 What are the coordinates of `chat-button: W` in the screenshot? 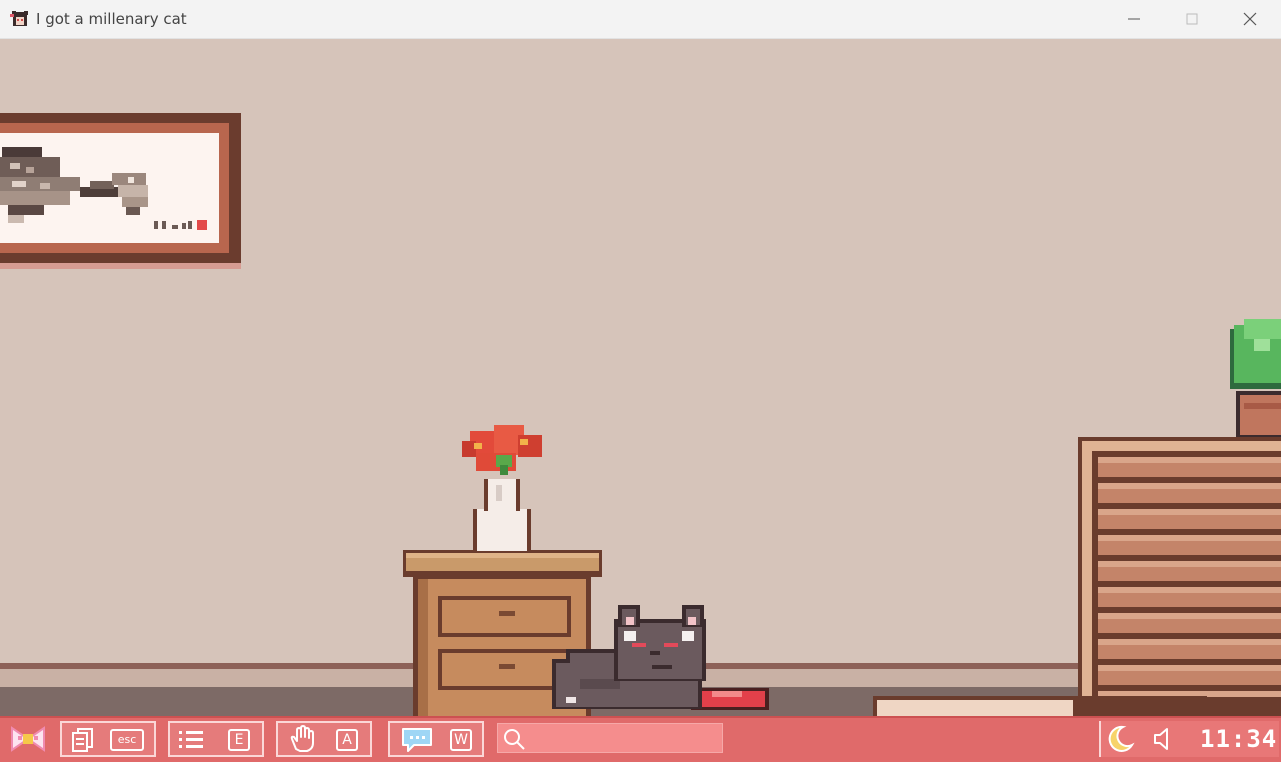 It's located at (436, 739).